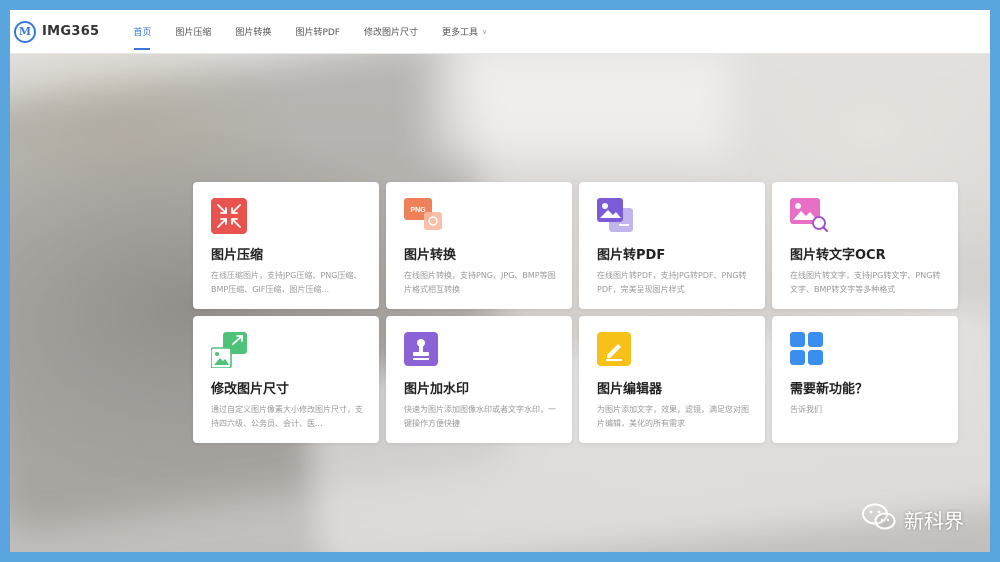  Describe the element at coordinates (142, 32) in the screenshot. I see `nav-home: 首页` at that location.